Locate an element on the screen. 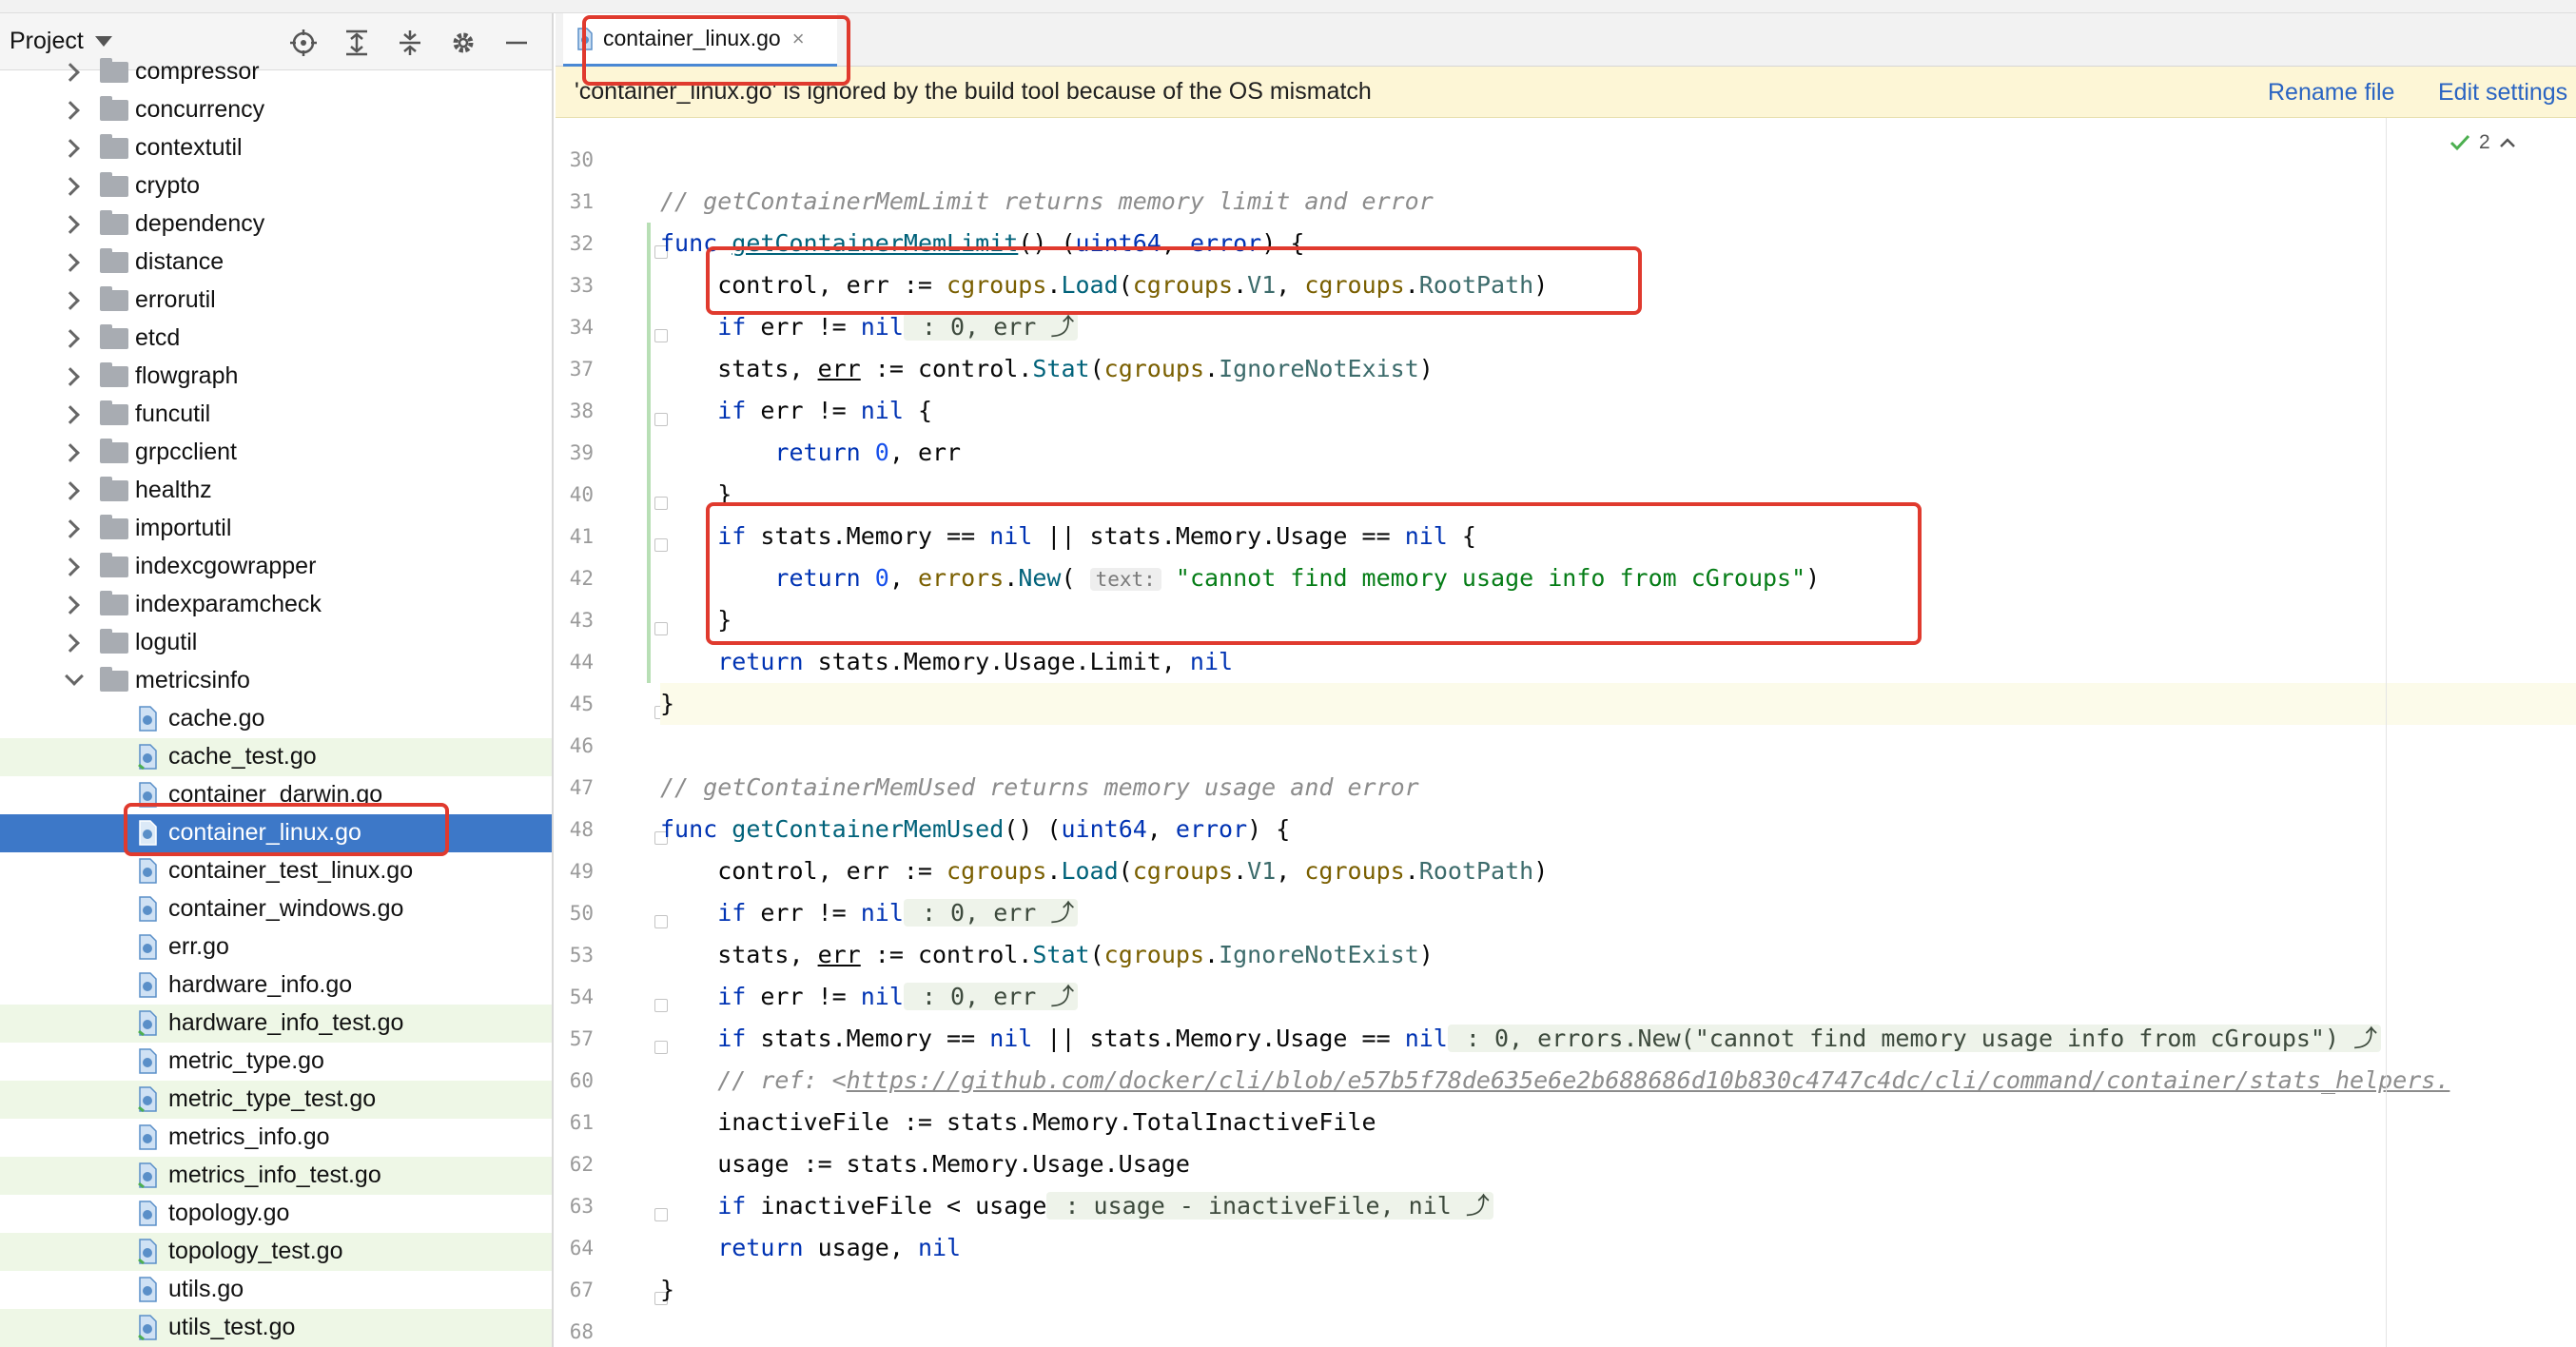 The width and height of the screenshot is (2576, 1347). check-icon is located at coordinates (2459, 142).